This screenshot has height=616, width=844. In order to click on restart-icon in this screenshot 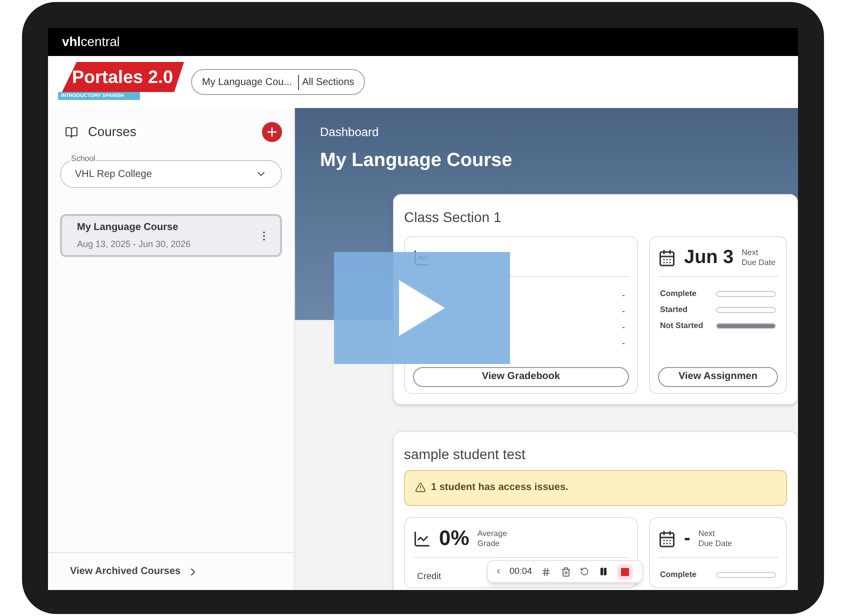, I will do `click(585, 571)`.